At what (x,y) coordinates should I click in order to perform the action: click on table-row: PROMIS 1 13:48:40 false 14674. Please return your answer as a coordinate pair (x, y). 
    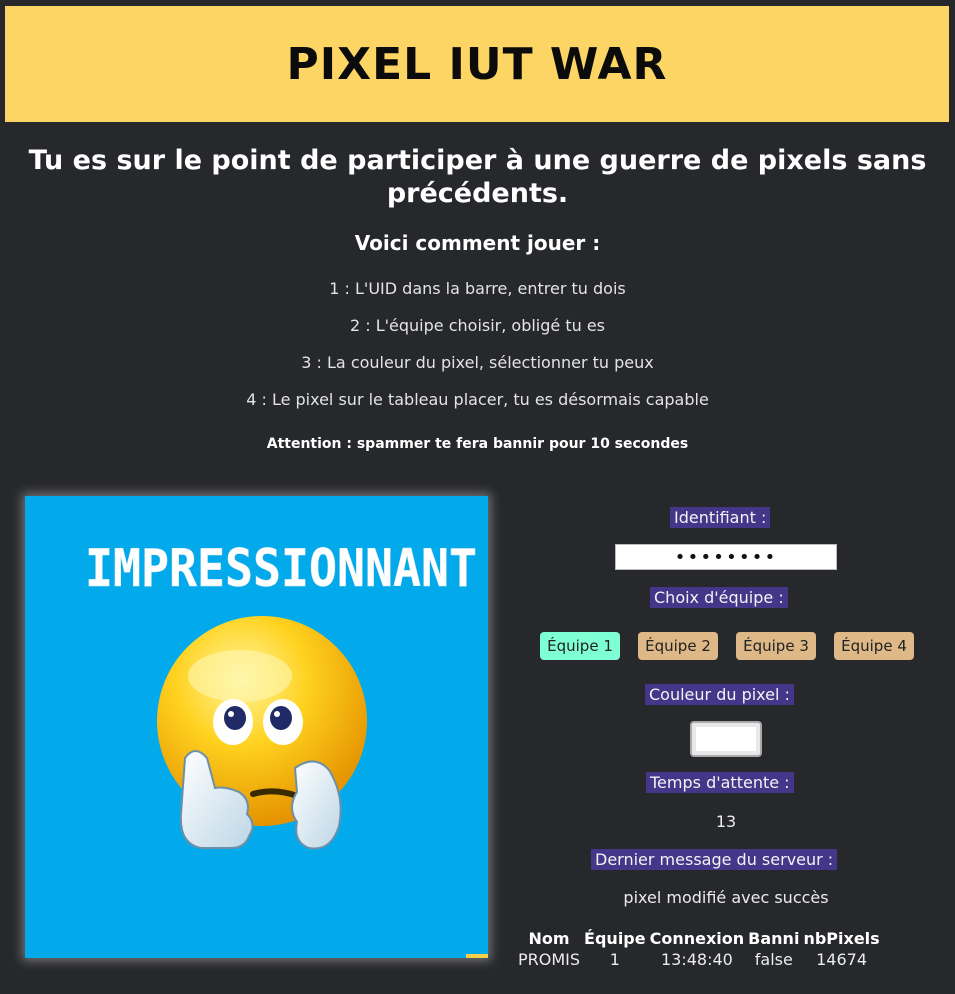
    Looking at the image, I should click on (699, 959).